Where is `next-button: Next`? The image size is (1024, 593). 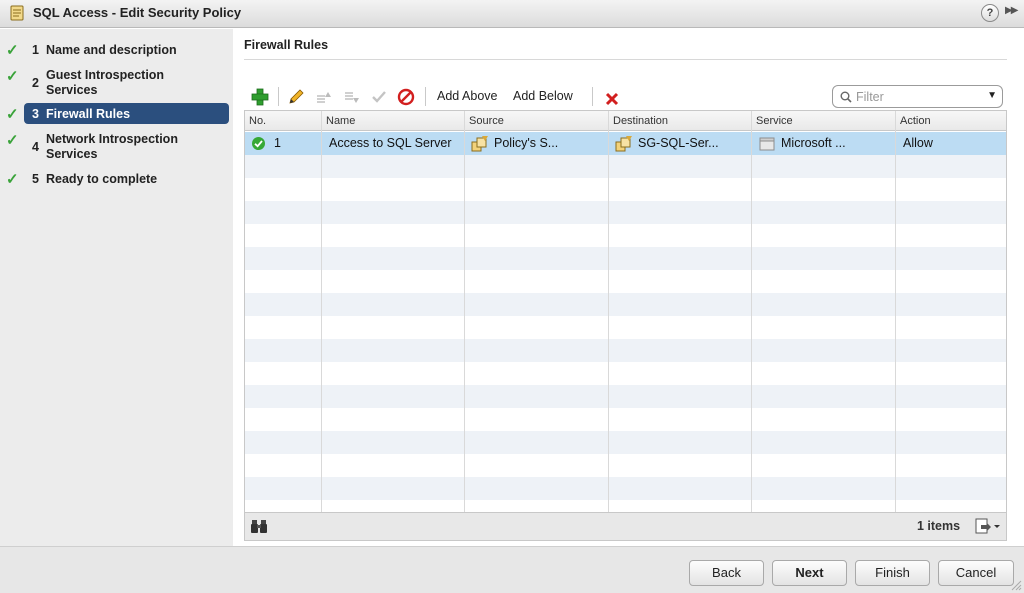 next-button: Next is located at coordinates (809, 573).